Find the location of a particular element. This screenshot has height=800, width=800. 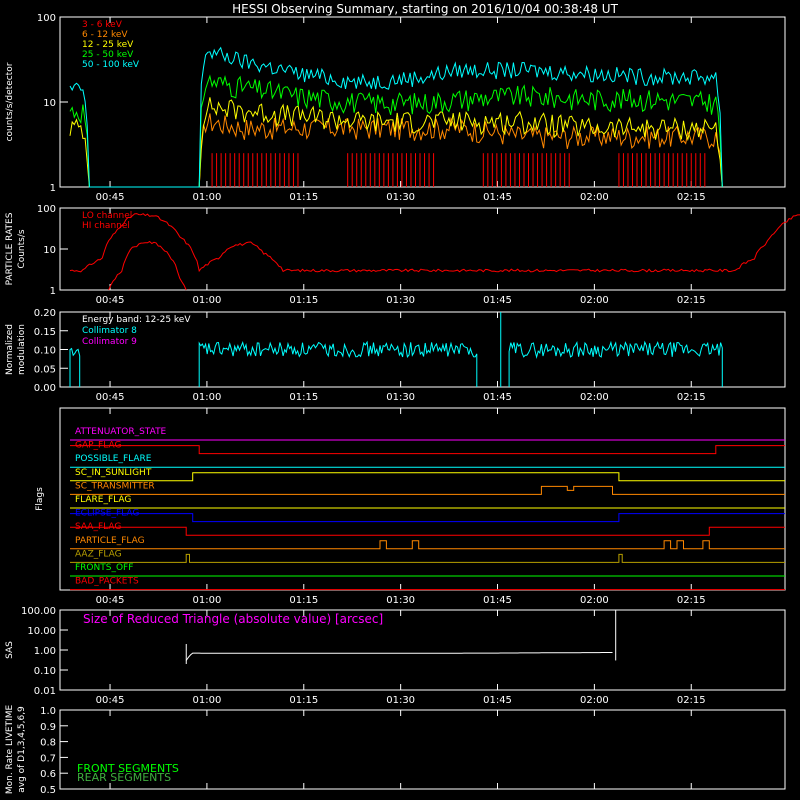

legend-entry: Collimator 9 is located at coordinates (109, 342).